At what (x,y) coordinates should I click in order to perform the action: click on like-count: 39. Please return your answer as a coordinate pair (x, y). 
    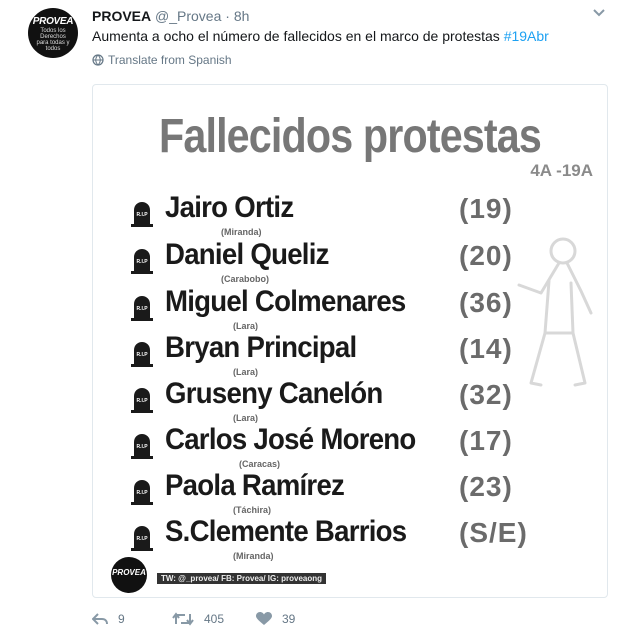
    Looking at the image, I should click on (289, 619).